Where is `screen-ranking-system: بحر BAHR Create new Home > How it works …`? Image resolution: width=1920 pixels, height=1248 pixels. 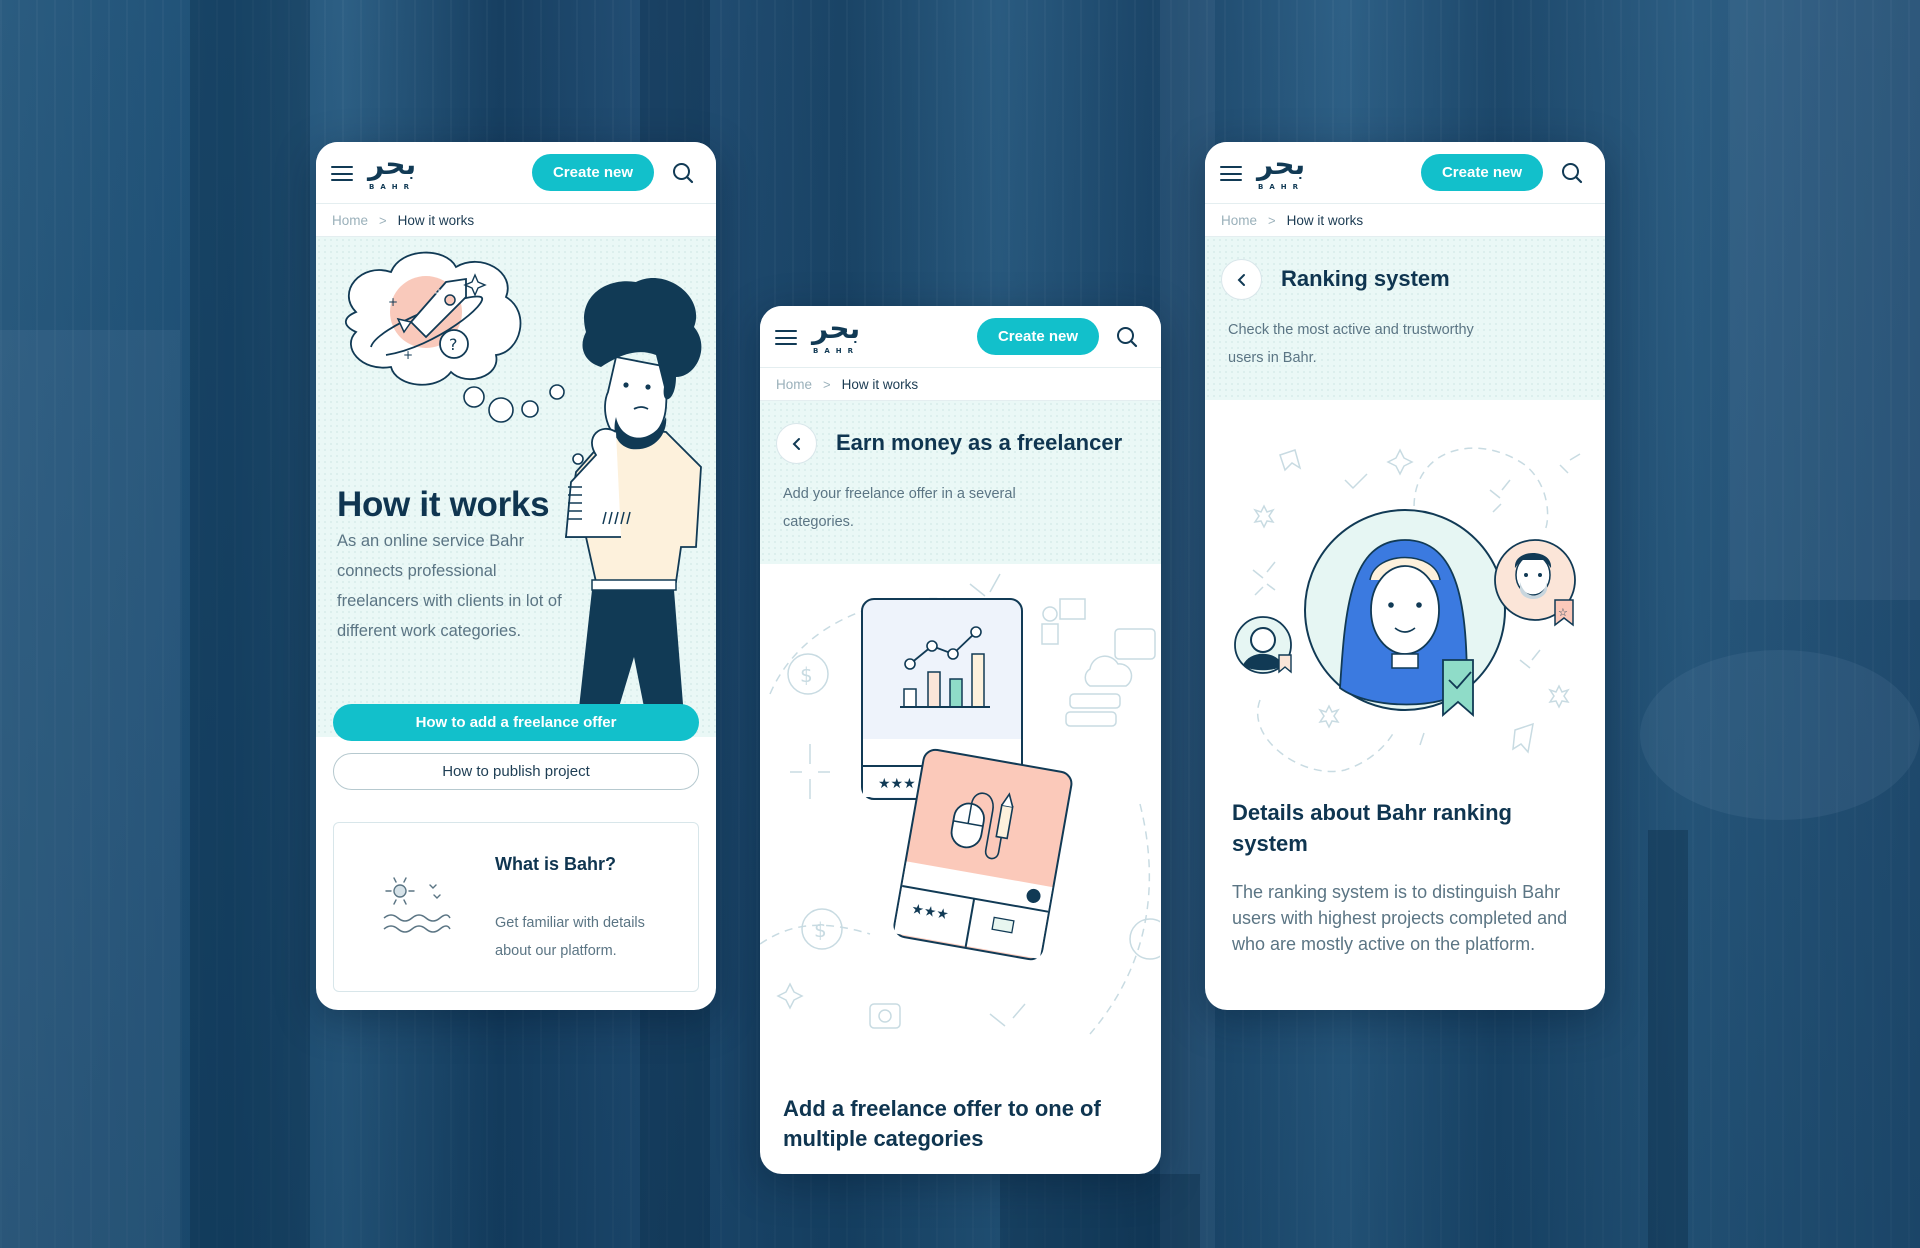 screen-ranking-system: بحر BAHR Create new Home > How it works … is located at coordinates (1405, 576).